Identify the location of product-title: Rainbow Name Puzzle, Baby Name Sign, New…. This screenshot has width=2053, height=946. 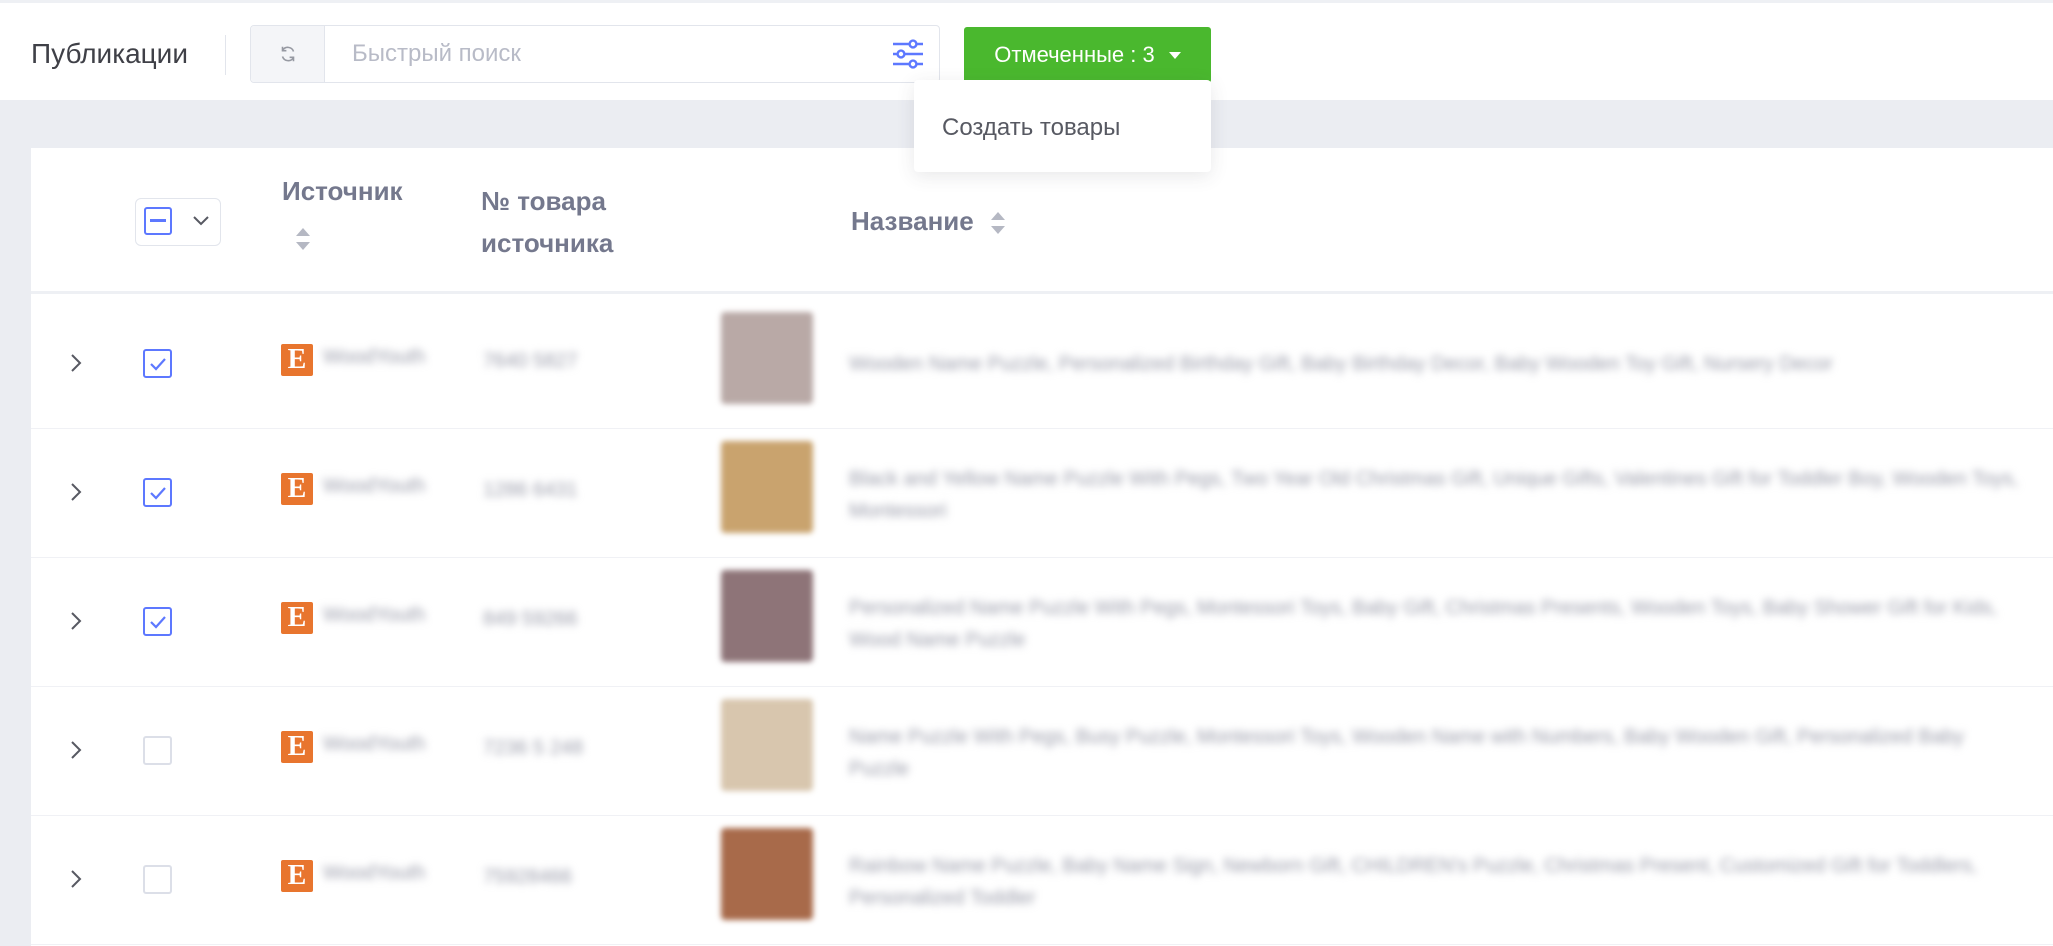
(1439, 882).